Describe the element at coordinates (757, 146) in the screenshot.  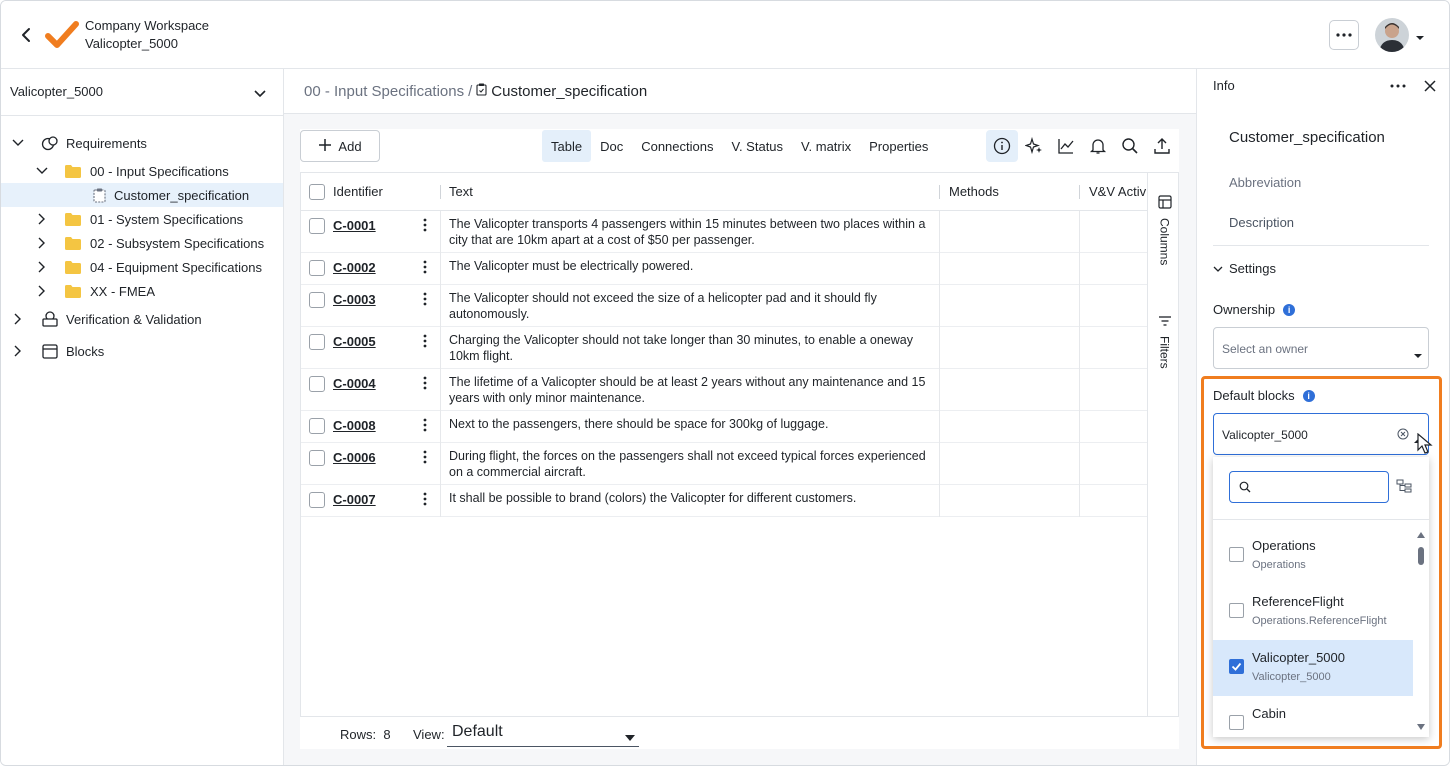
I see `tab-v-status: V. Status` at that location.